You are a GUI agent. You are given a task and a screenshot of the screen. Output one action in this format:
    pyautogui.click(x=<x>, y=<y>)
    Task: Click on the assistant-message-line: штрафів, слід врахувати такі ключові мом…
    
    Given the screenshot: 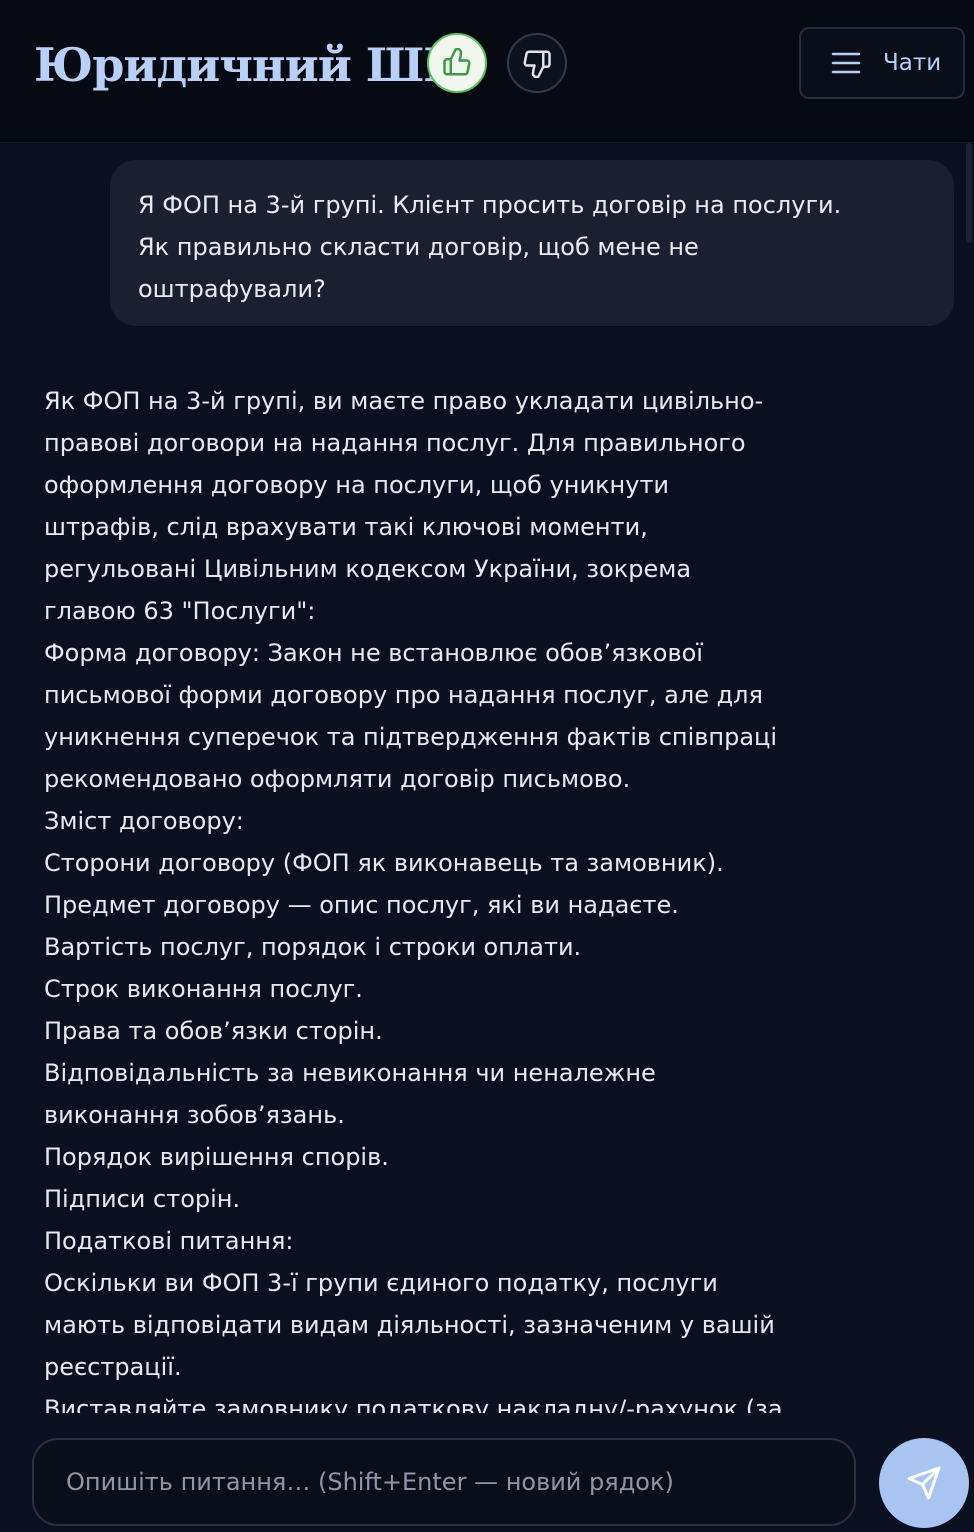 What is the action you would take?
    pyautogui.click(x=346, y=527)
    